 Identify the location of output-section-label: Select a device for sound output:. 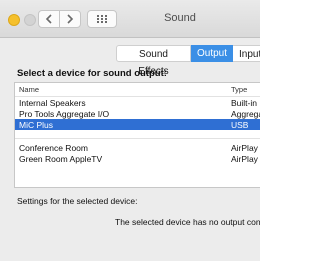
(92, 73).